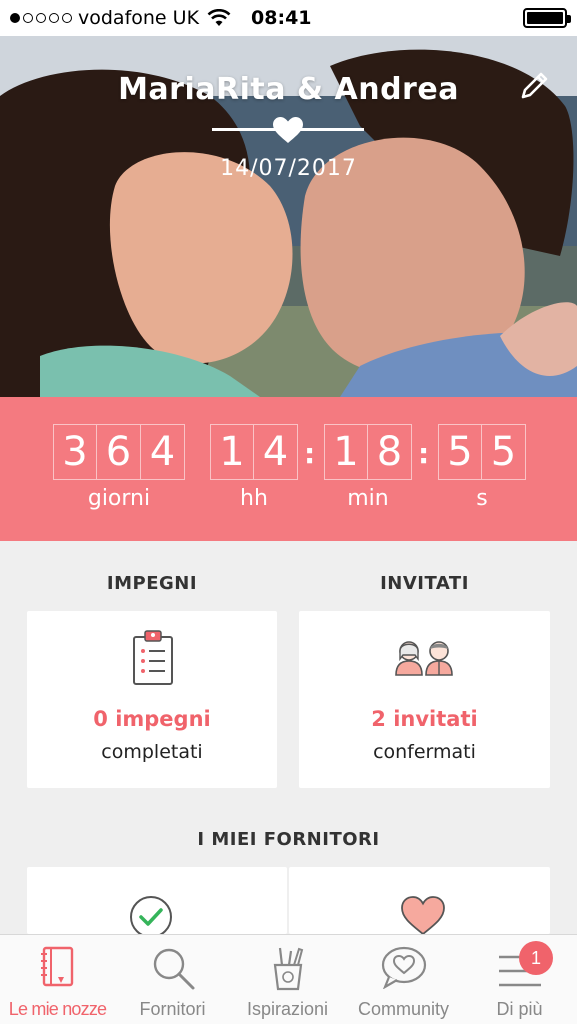 The height and width of the screenshot is (1024, 577). Describe the element at coordinates (75, 452) in the screenshot. I see `days-digit: 3` at that location.